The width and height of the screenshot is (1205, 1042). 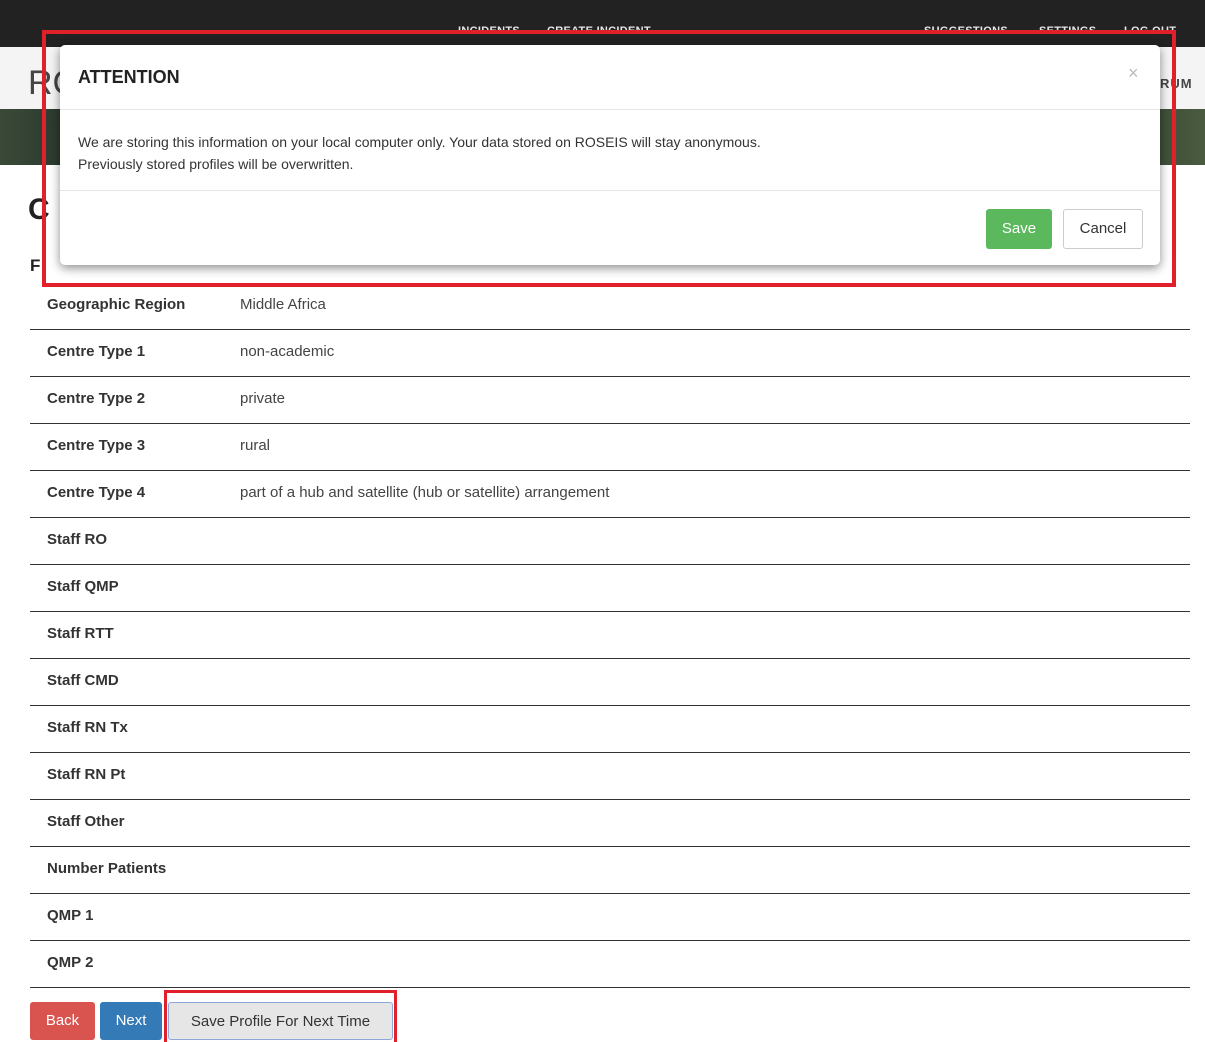 What do you see at coordinates (610, 682) in the screenshot?
I see `table-row: Staff CMD` at bounding box center [610, 682].